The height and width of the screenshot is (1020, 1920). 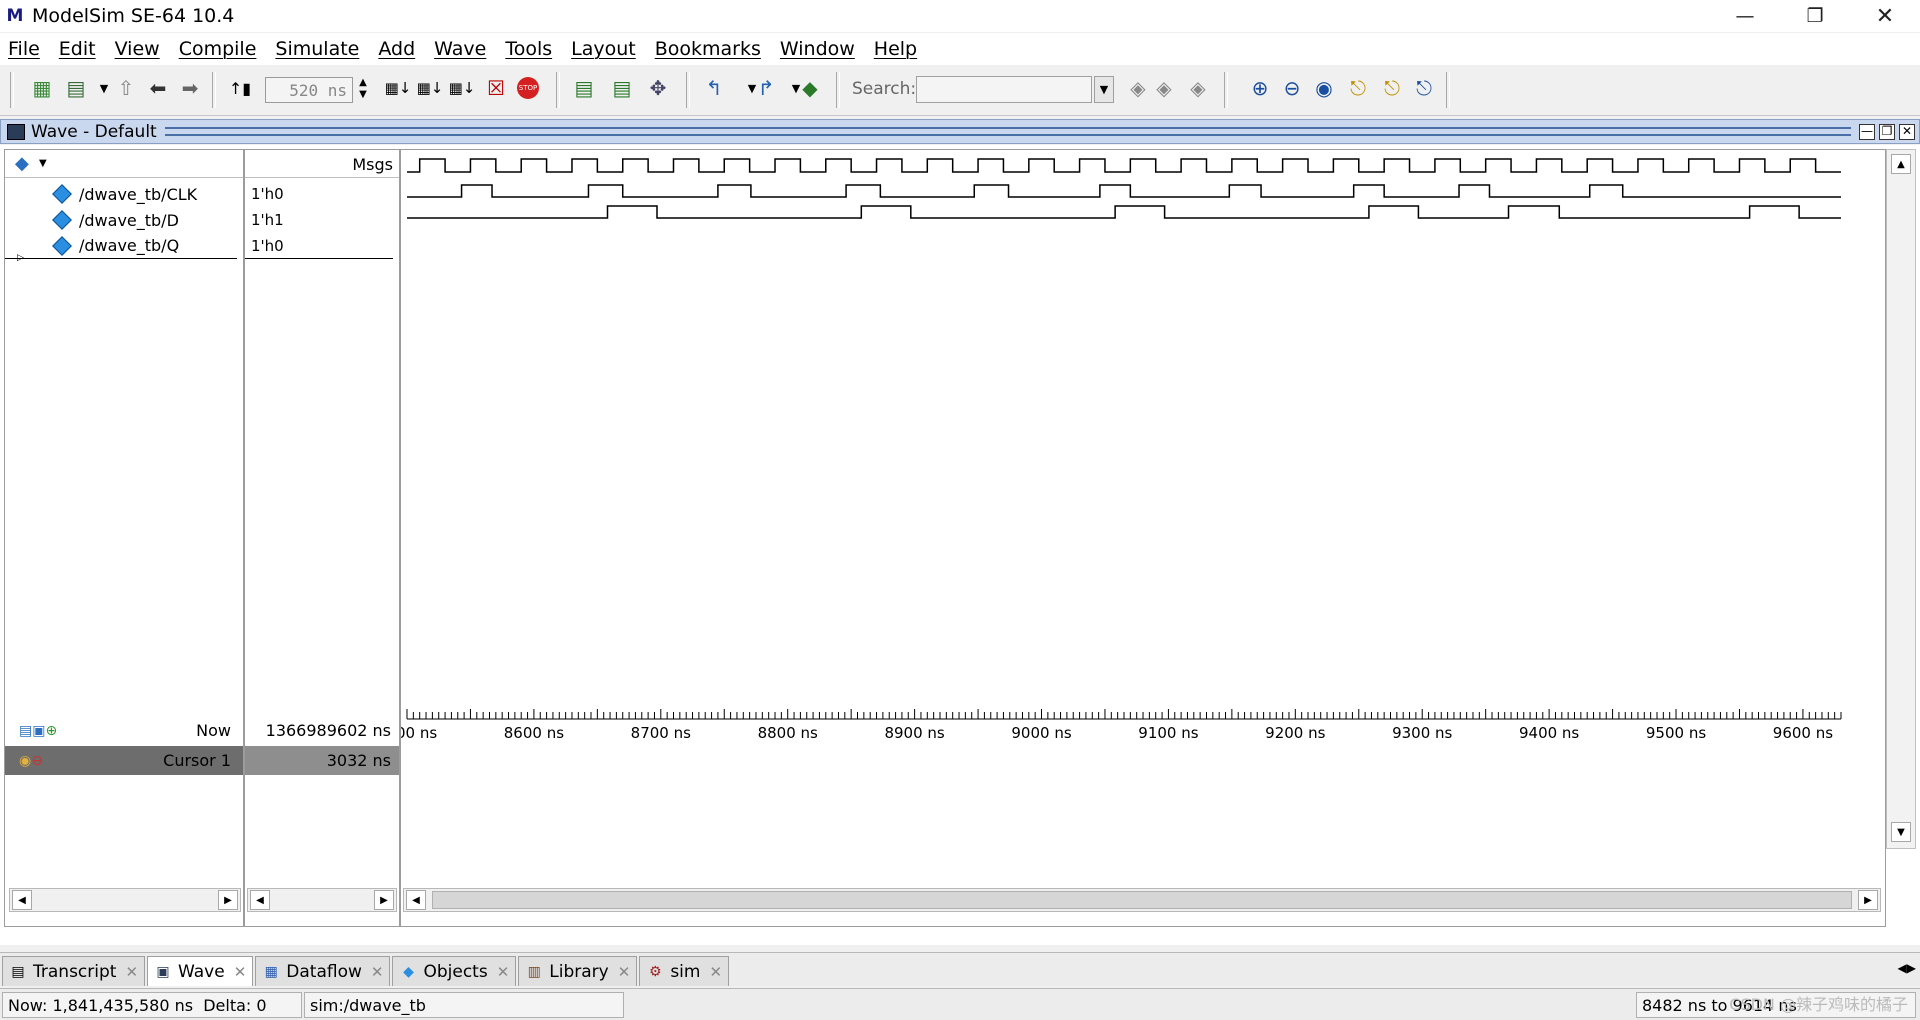 What do you see at coordinates (309, 90) in the screenshot?
I see `run-length-field: 520 ns` at bounding box center [309, 90].